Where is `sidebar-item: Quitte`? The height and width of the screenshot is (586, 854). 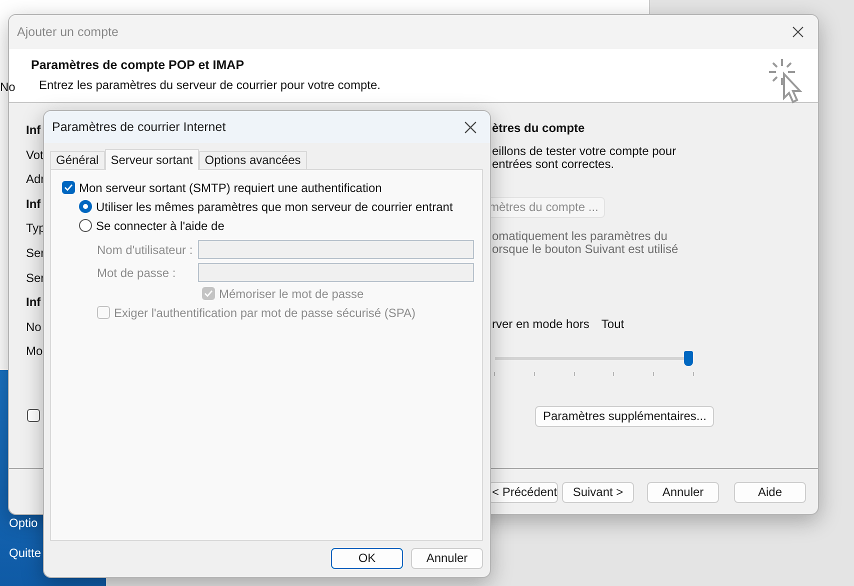
sidebar-item: Quitte is located at coordinates (25, 553).